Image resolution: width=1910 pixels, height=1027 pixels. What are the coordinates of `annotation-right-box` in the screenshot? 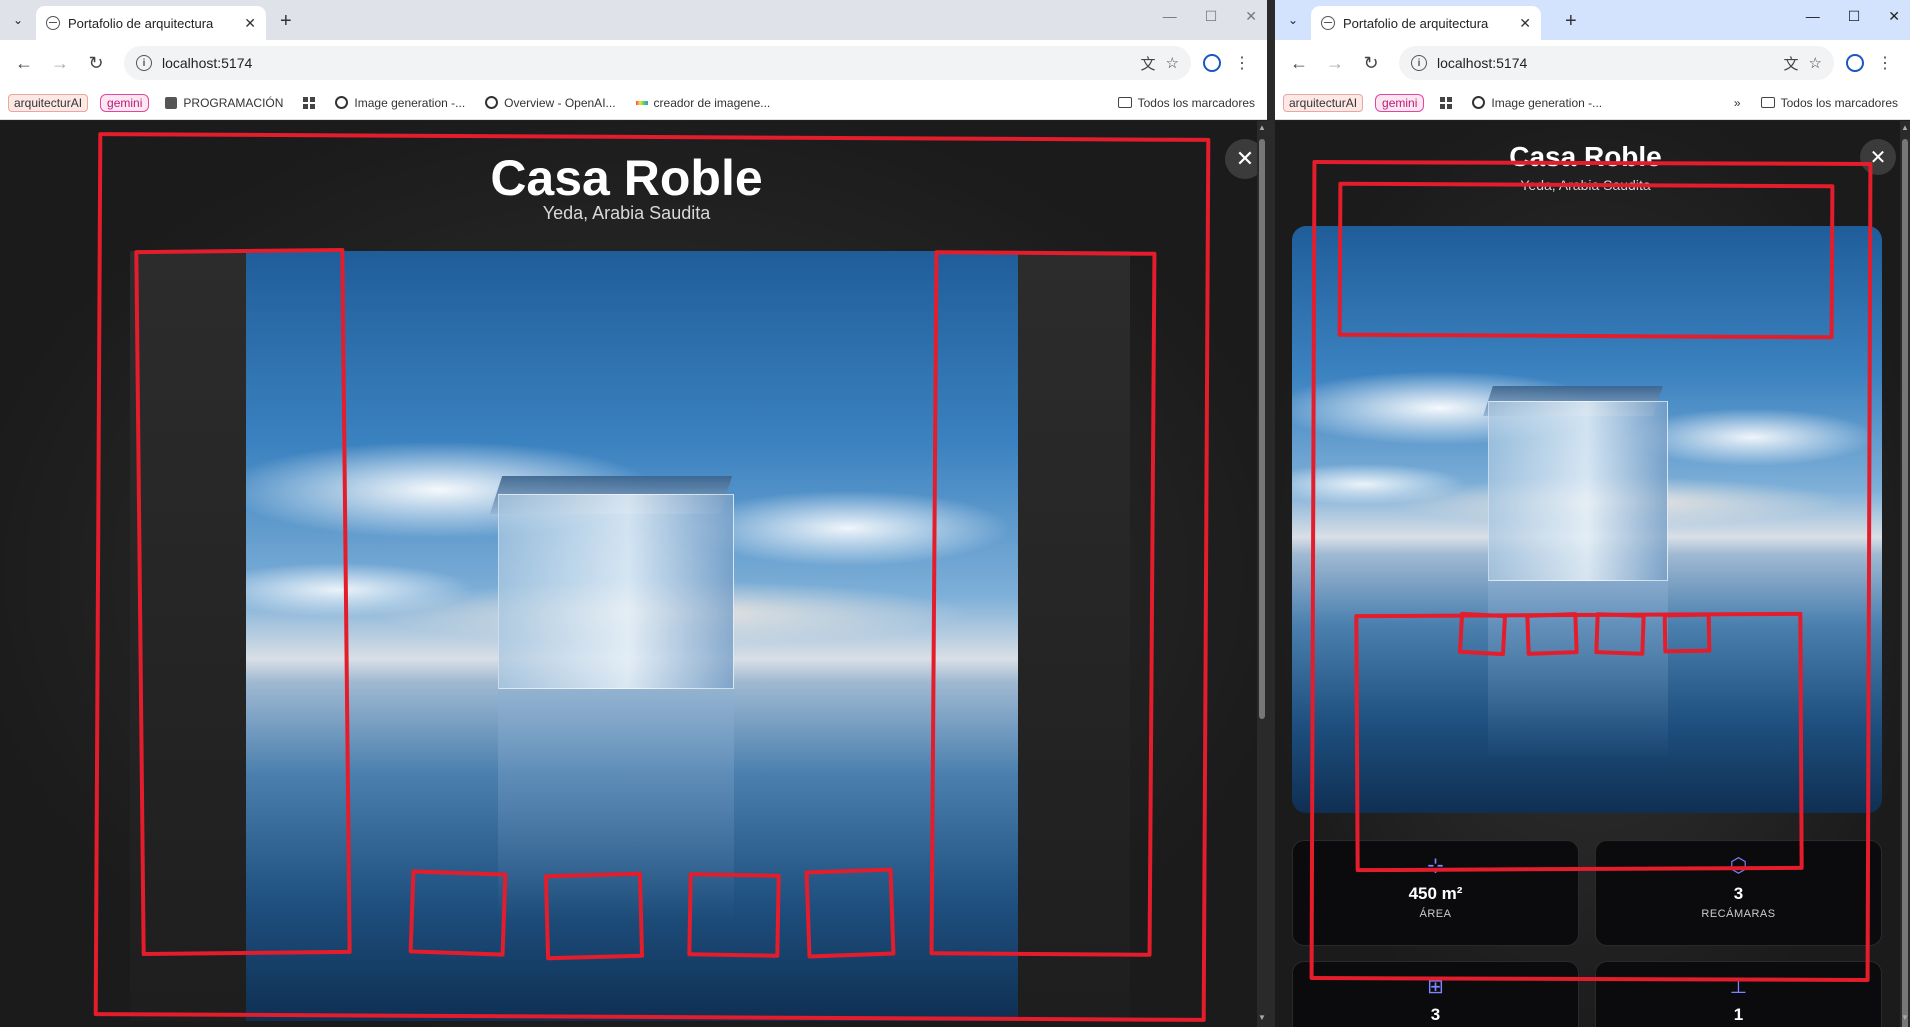 It's located at (1043, 603).